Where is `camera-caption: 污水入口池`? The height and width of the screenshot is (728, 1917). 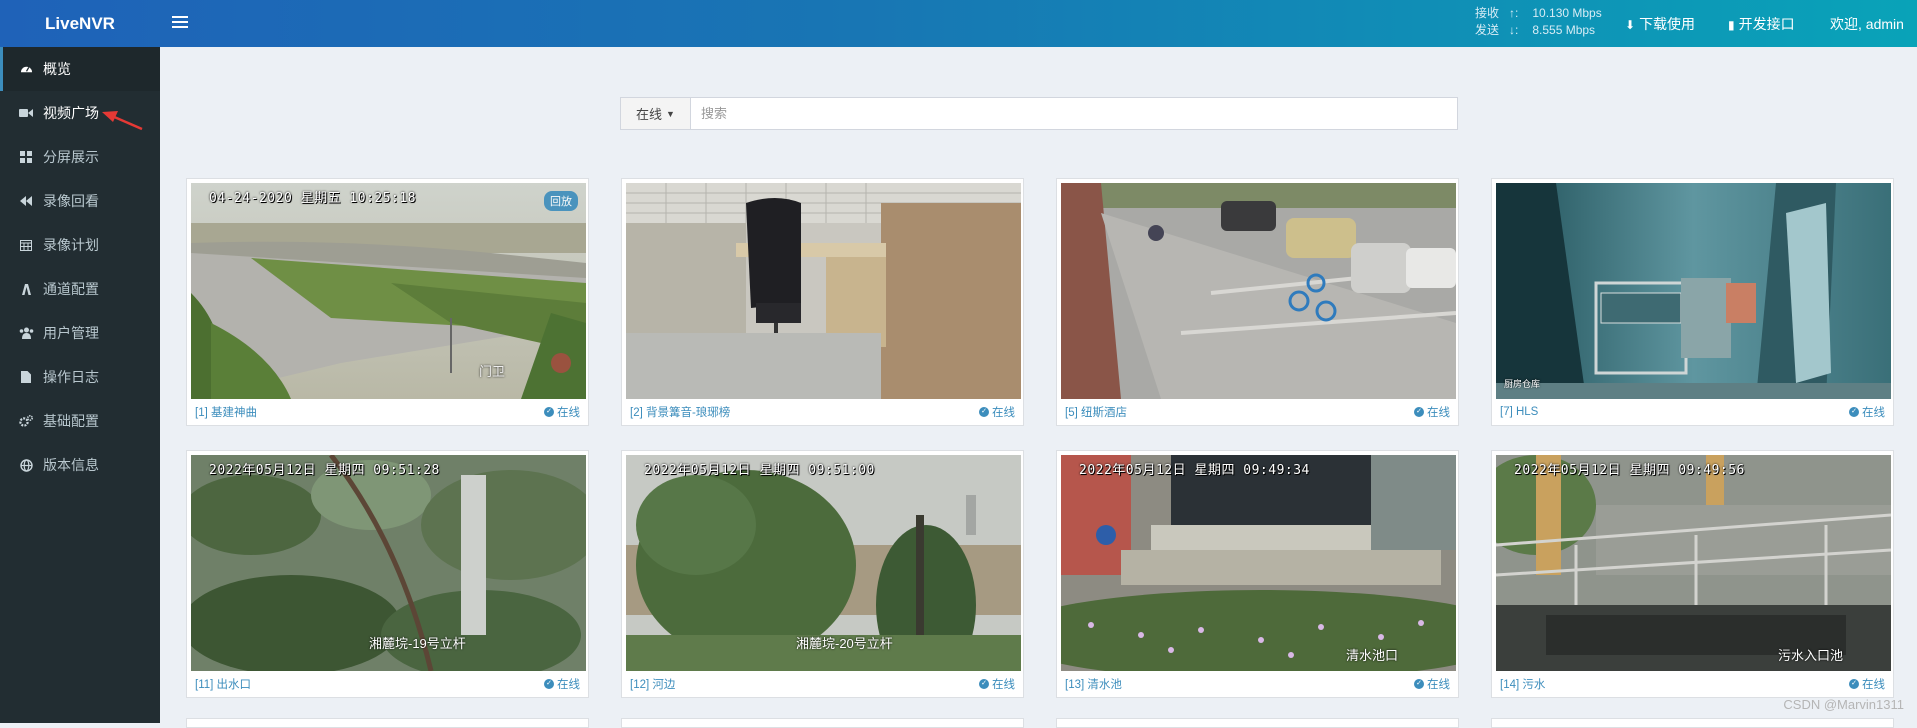 camera-caption: 污水入口池 is located at coordinates (1811, 655).